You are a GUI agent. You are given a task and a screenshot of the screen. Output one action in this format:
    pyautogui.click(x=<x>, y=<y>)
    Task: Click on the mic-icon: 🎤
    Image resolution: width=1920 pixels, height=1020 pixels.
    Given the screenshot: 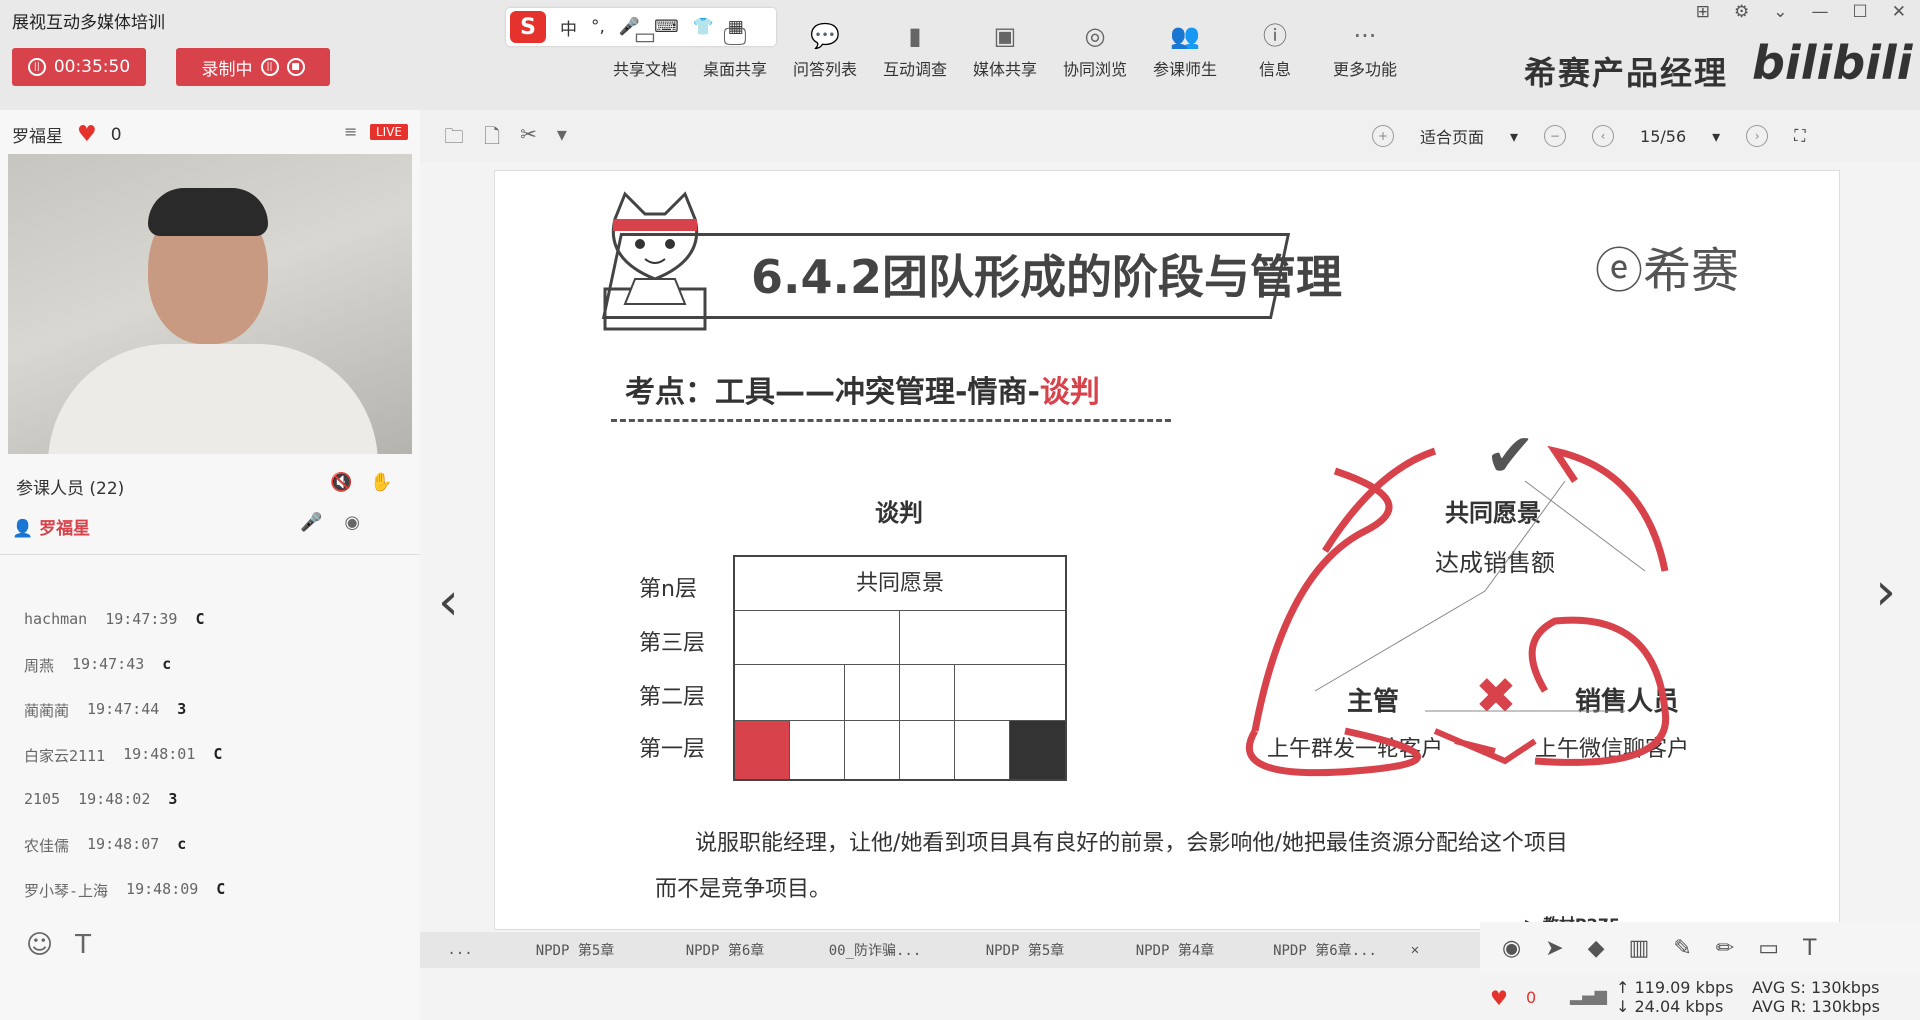 What is the action you would take?
    pyautogui.click(x=311, y=522)
    